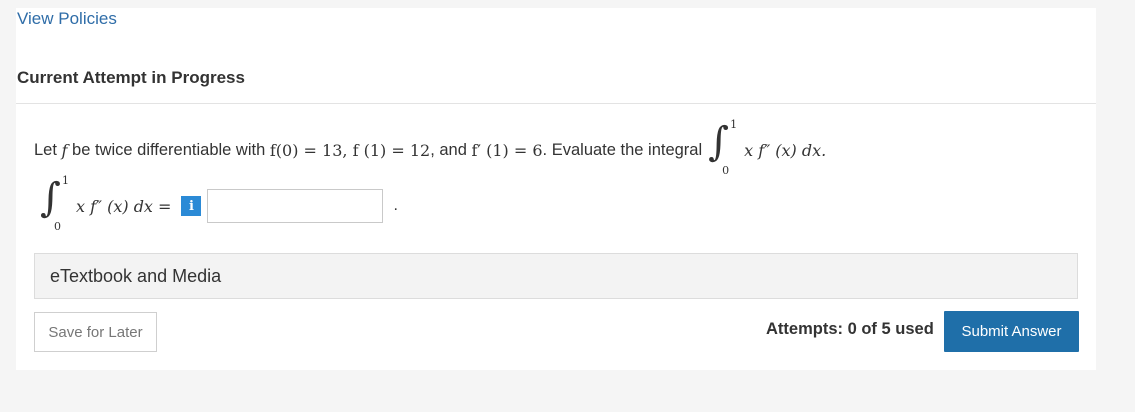 The height and width of the screenshot is (412, 1135). I want to click on divider, so click(556, 103).